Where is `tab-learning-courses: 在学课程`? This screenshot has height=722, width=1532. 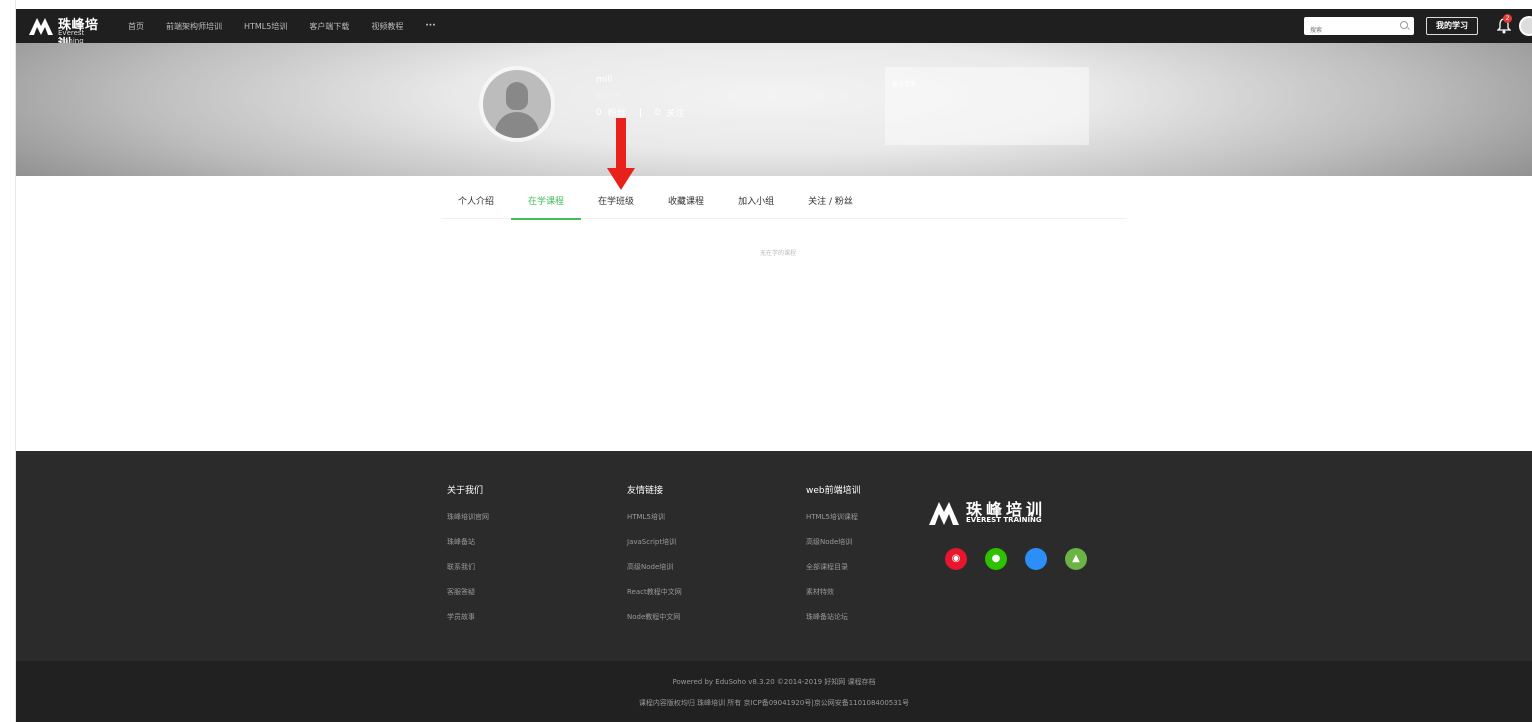 tab-learning-courses: 在学课程 is located at coordinates (546, 204).